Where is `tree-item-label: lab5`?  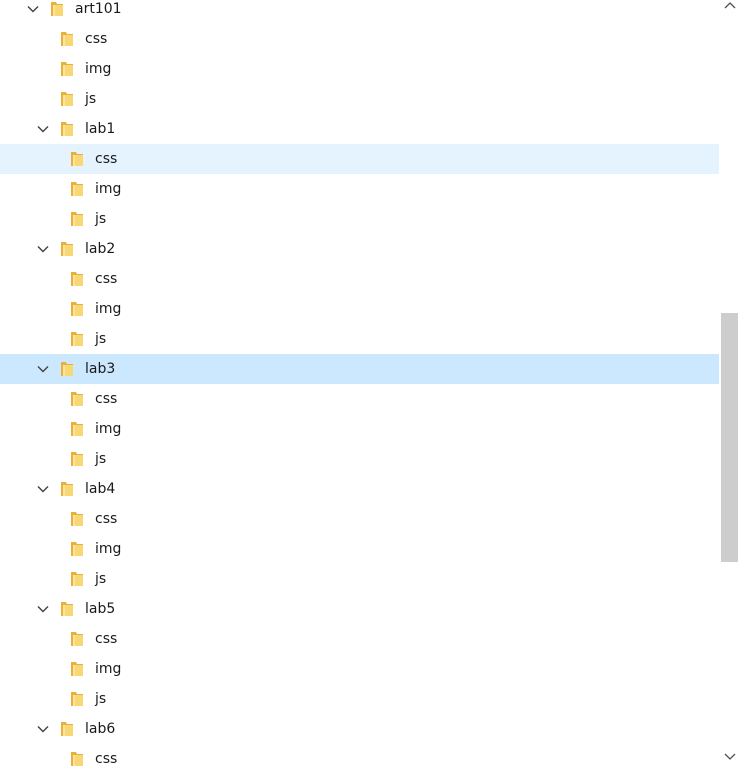 tree-item-label: lab5 is located at coordinates (100, 609).